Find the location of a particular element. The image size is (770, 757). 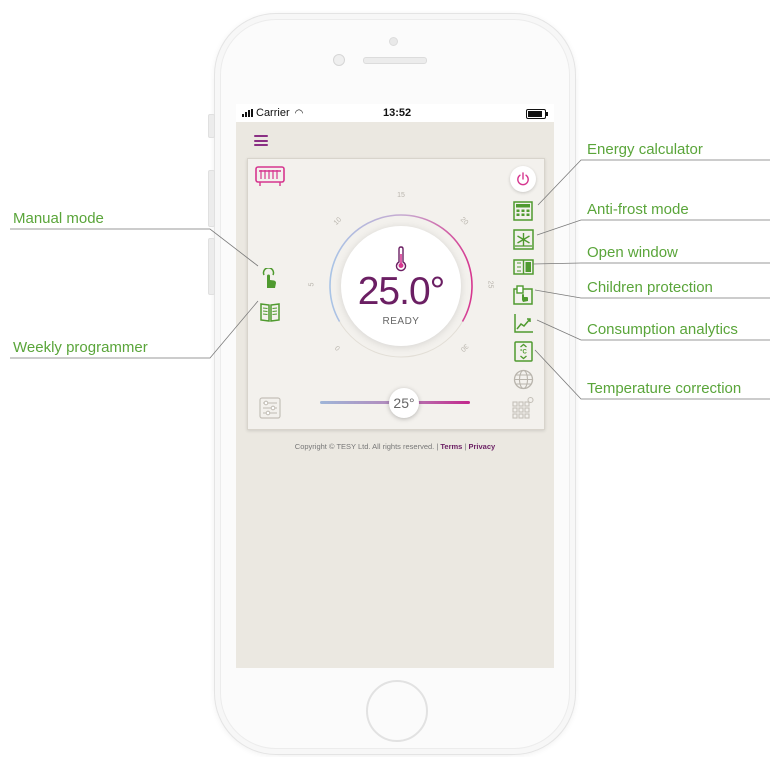

callout-temperature-correction: Temperature correction is located at coordinates (664, 388).